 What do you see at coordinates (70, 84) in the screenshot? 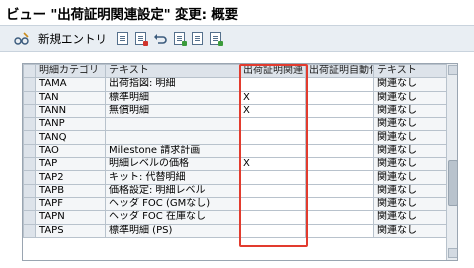
I see `cell-item-category: TAMA` at bounding box center [70, 84].